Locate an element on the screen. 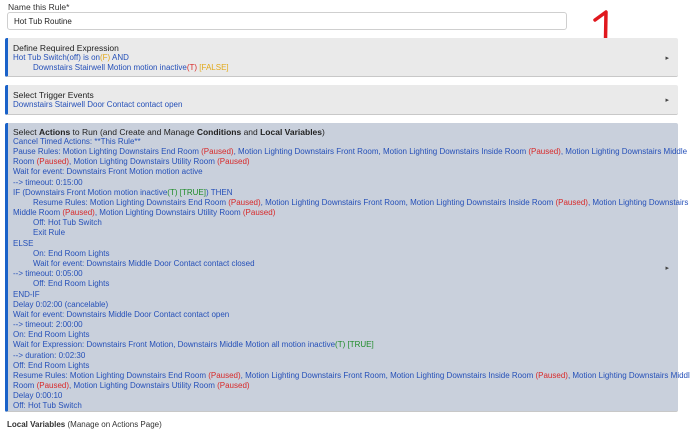 The width and height of the screenshot is (690, 431). rule-name-label: Name this Rule* is located at coordinates (39, 7).